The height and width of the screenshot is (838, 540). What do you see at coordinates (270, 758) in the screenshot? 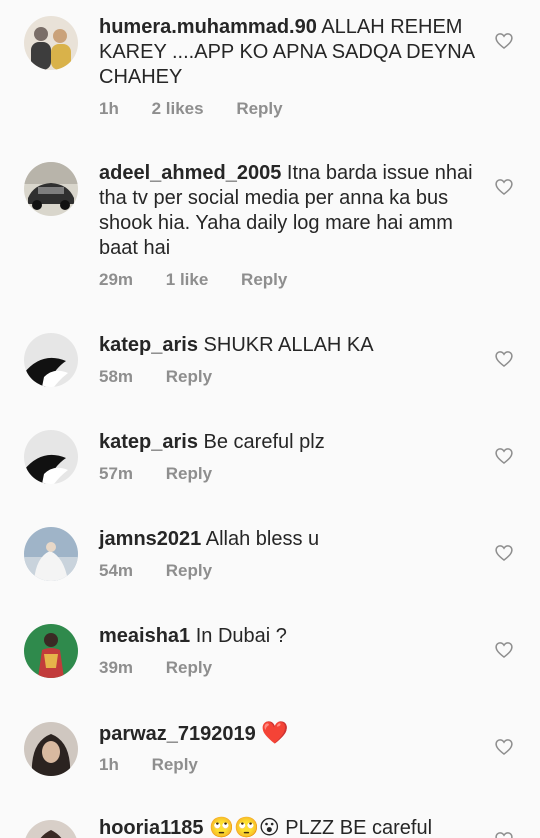
I see `comment-item: parwaz_7192019 ❤️ 1h Reply` at bounding box center [270, 758].